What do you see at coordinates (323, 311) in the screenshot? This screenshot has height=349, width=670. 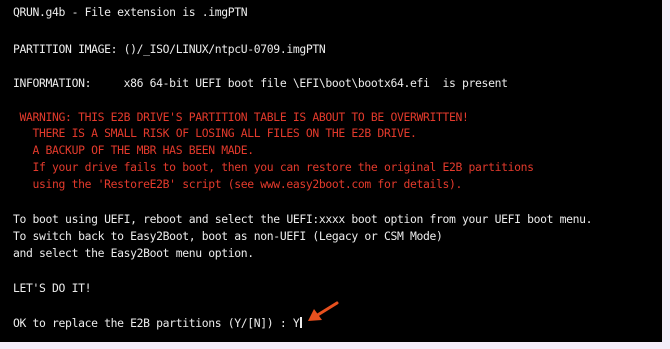 I see `arrow-icon` at bounding box center [323, 311].